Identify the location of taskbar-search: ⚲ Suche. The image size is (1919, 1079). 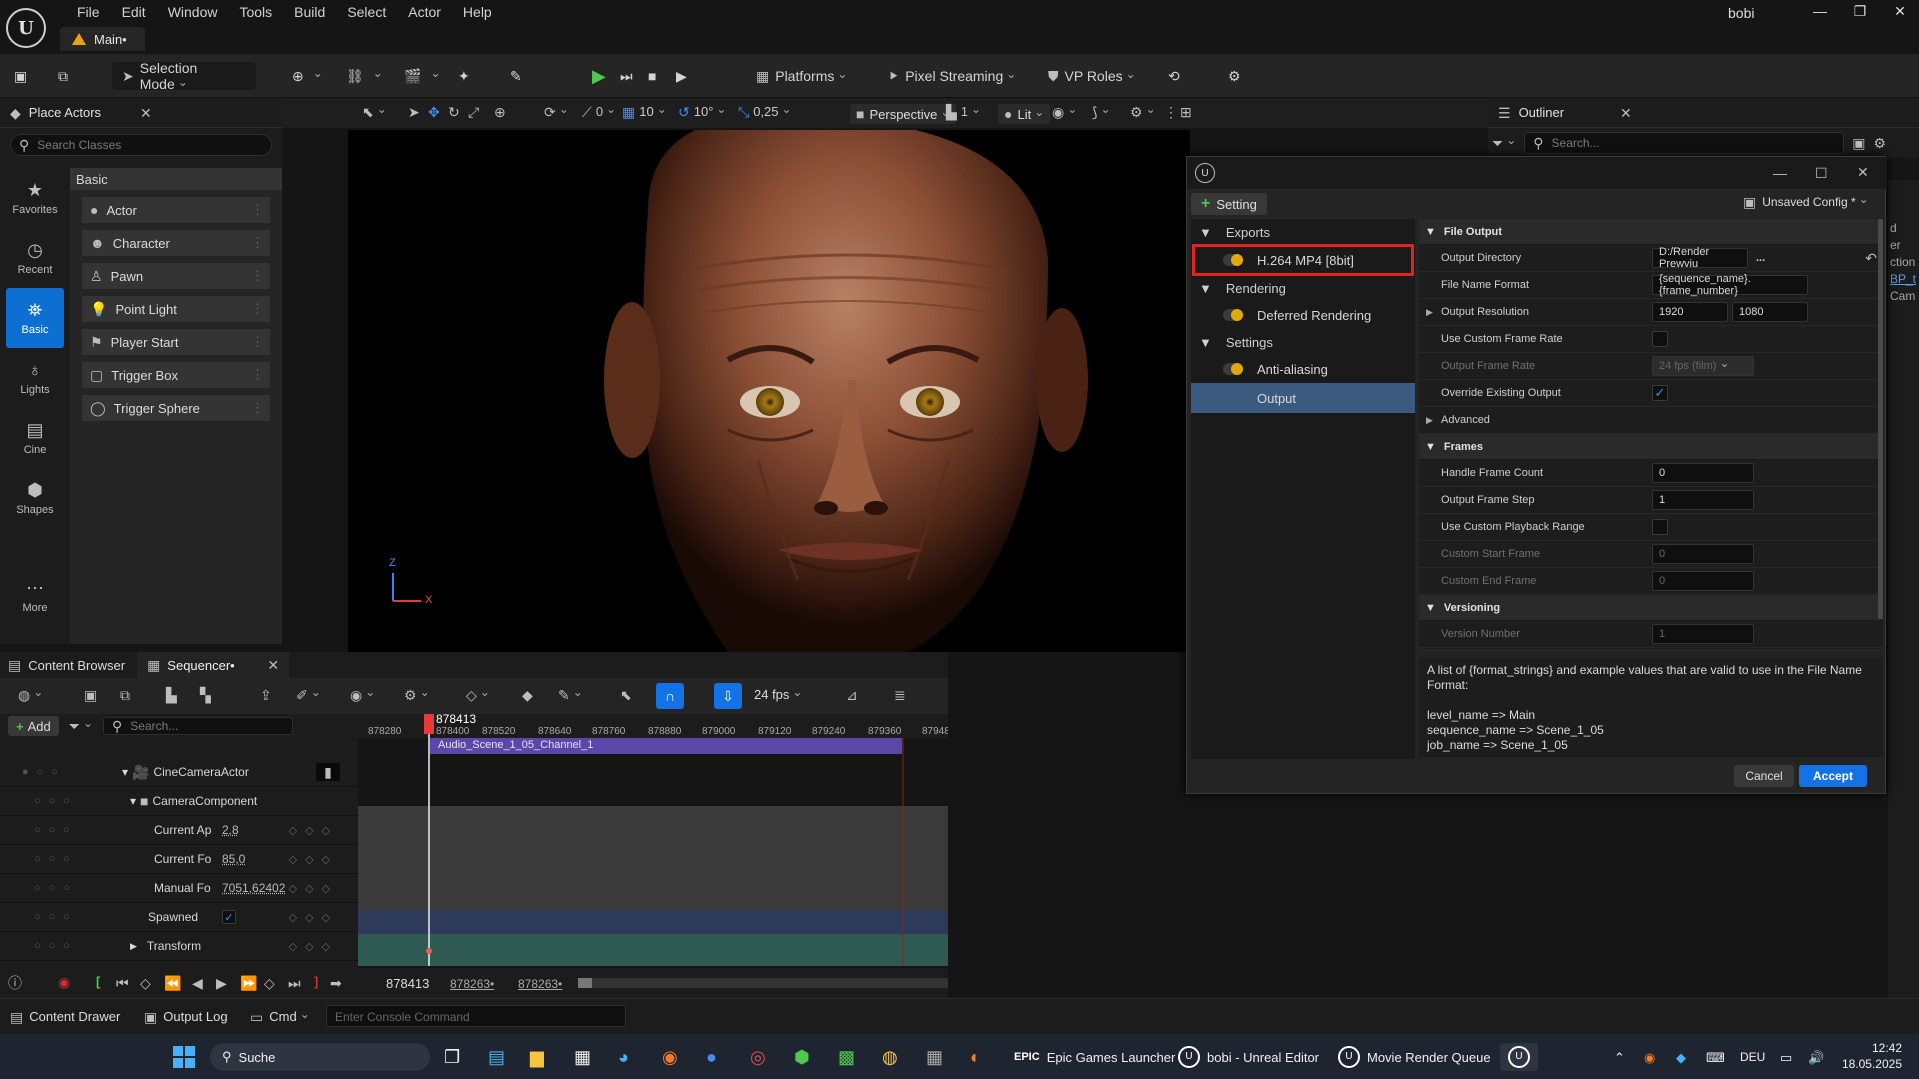
(320, 1057).